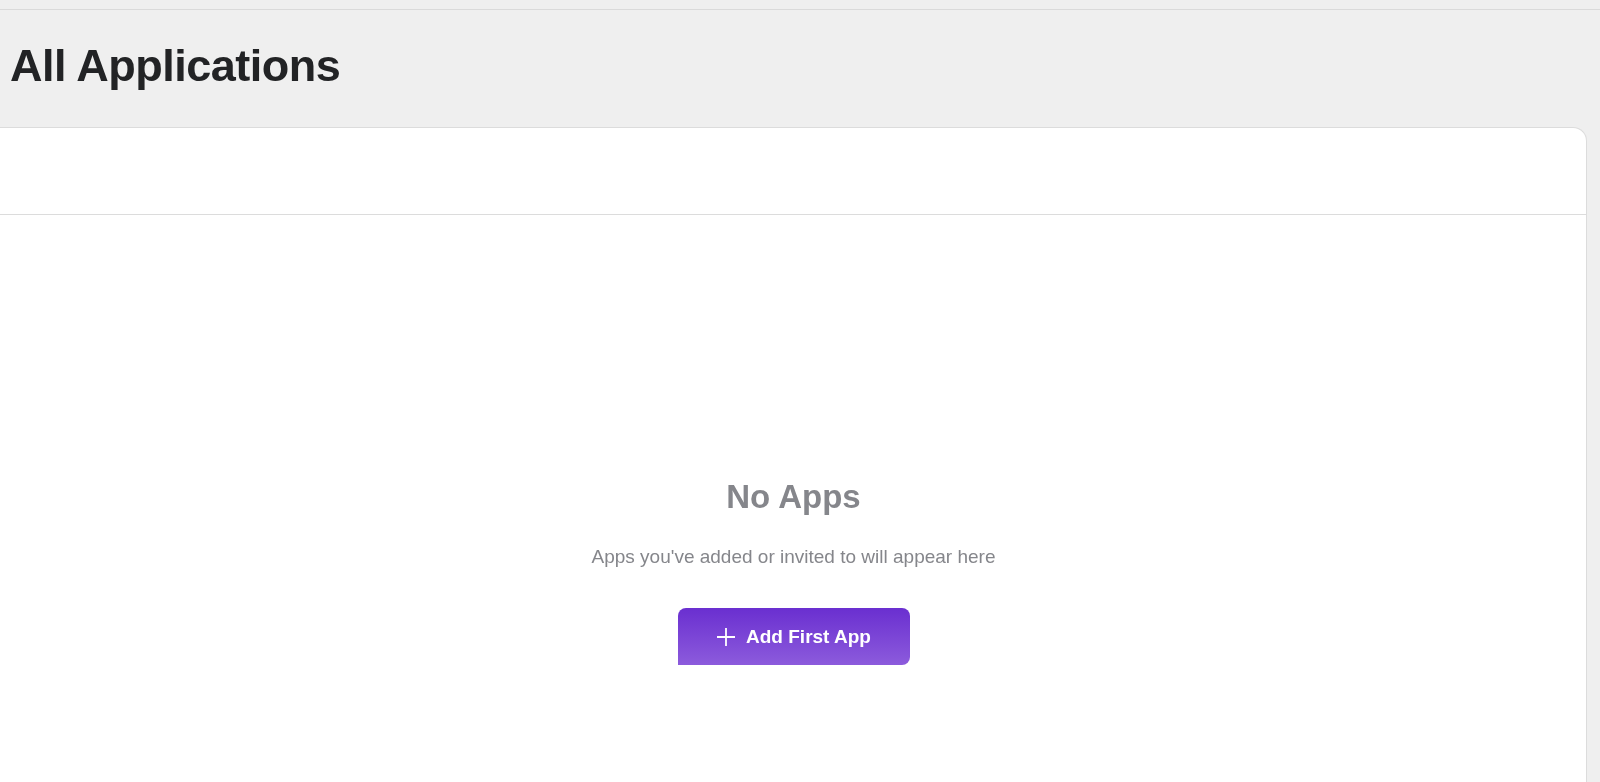 This screenshot has width=1600, height=782. What do you see at coordinates (726, 636) in the screenshot?
I see `plus-icon` at bounding box center [726, 636].